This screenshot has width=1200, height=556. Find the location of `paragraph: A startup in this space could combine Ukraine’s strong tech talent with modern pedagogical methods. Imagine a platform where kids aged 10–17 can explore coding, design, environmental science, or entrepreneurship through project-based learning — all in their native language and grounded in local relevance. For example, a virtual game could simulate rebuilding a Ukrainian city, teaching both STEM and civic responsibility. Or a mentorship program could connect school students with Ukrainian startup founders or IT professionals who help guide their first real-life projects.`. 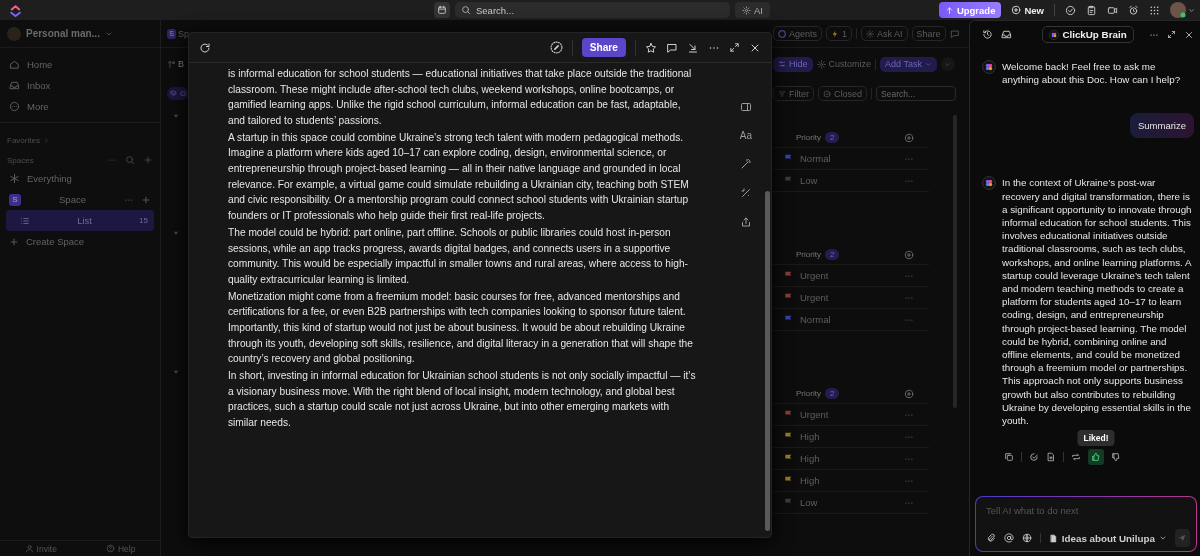

paragraph: A startup in this space could combine Ukraine’s strong tech talent with modern pedagogical methods. Imagine a platform where kids aged 10–17 can explore coding, design, environmental science, or entrepreneurship through project-based learning — all in their native language and grounded in local relevance. For example, a virtual game could simulate rebuilding a Ukrainian city, teaching both STEM and civic responsibility. Or a mentorship program could connect school students with Ukrainian startup founders or IT professionals who help guide their first real-life projects. is located at coordinates (459, 176).